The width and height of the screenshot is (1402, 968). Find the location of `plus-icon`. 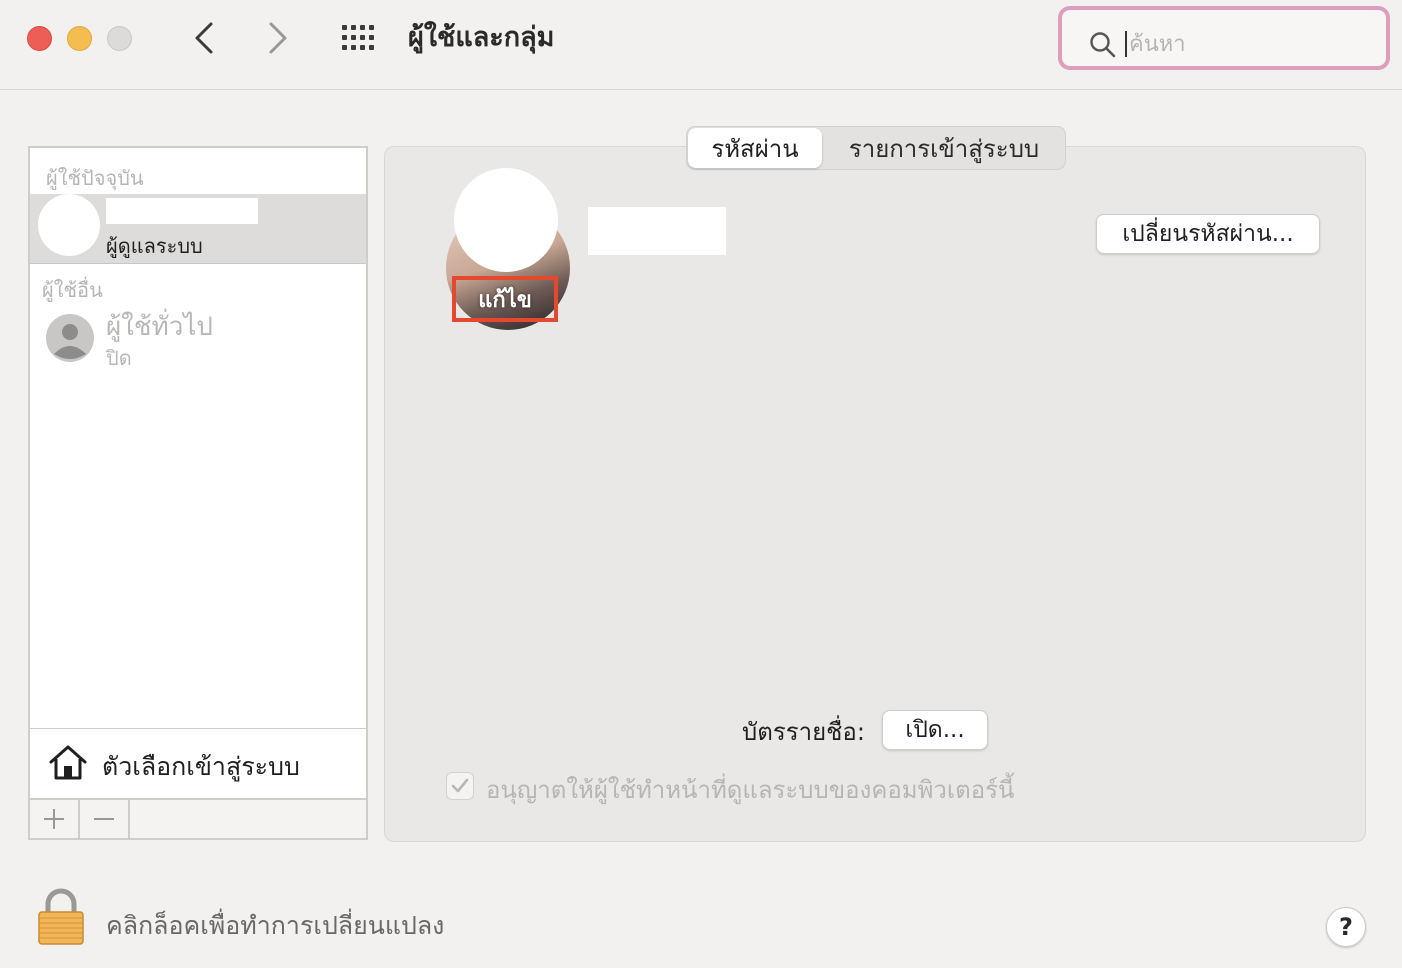

plus-icon is located at coordinates (54, 819).